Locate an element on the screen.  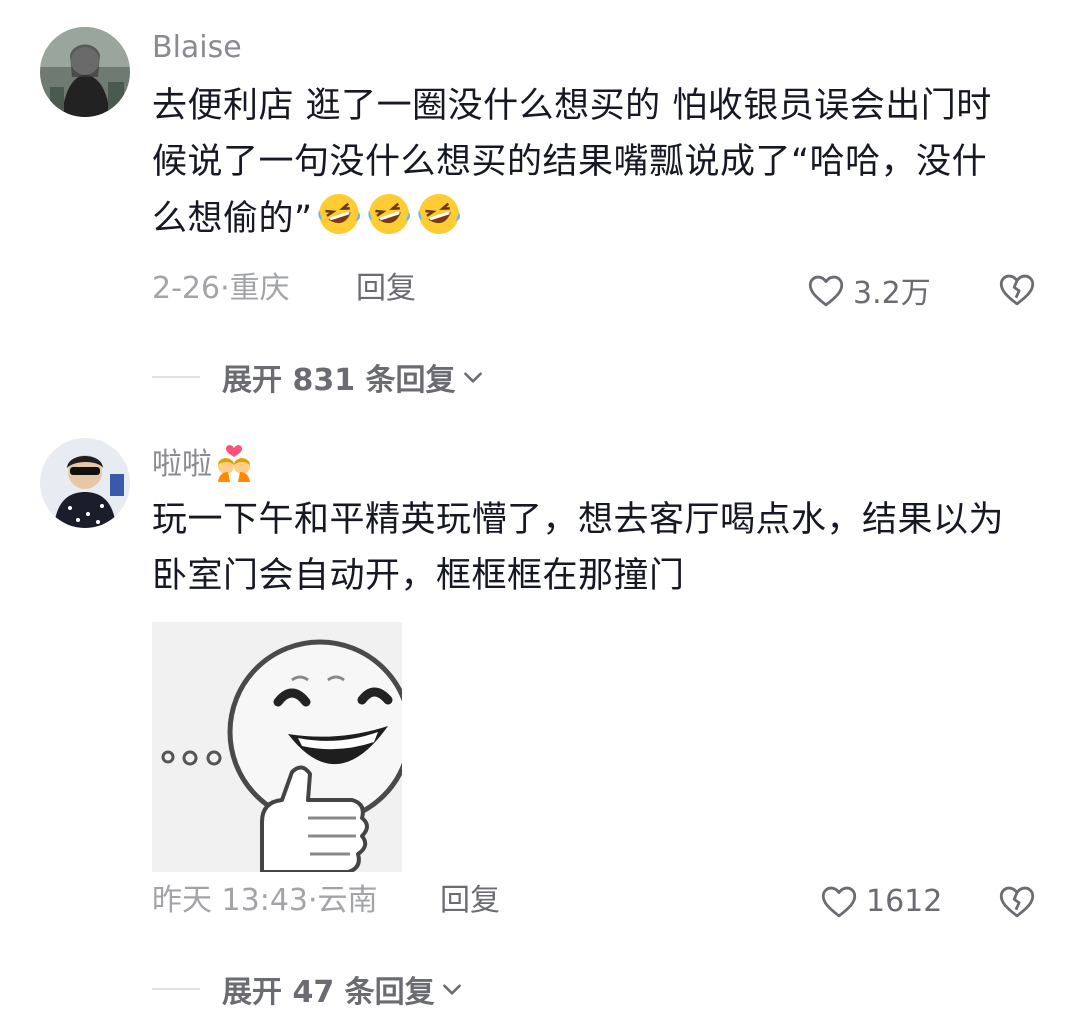
comment-text-line: 玩一下午和平精英玩懵了，想去客厅喝点水，结果以为 is located at coordinates (578, 520).